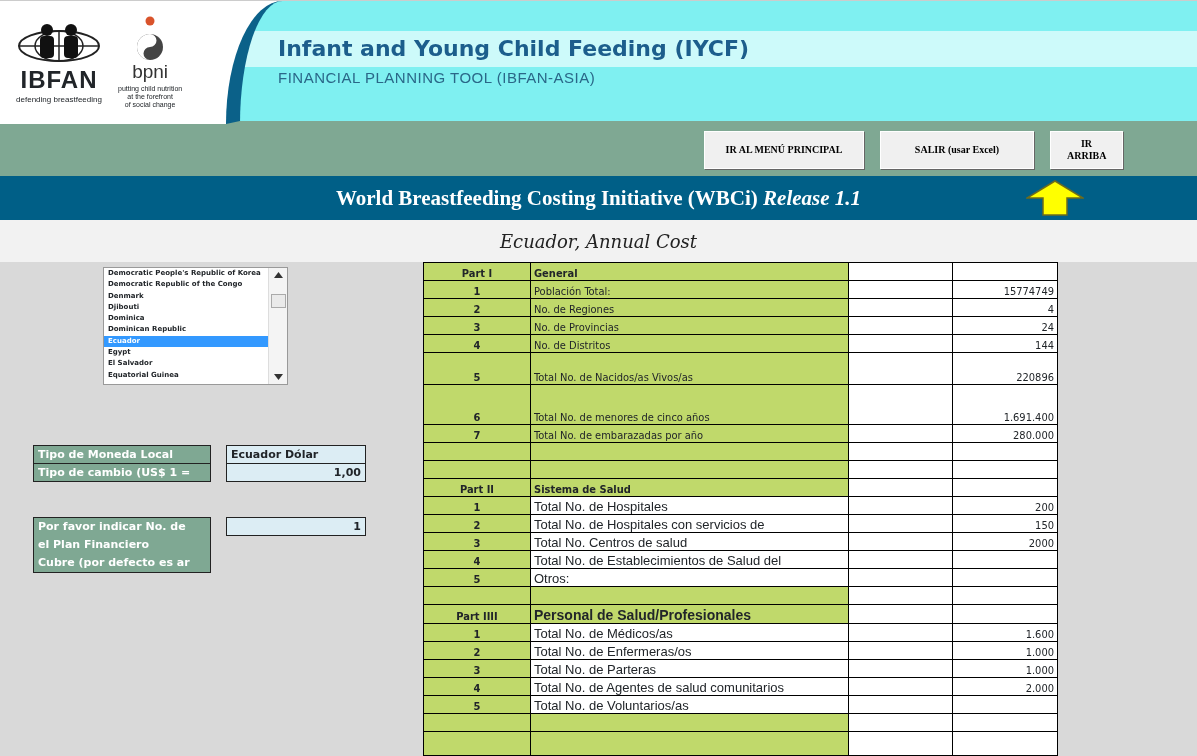  Describe the element at coordinates (598, 198) in the screenshot. I see `banner-title: World Breastfeeding Costing Initiative (WBCi) Release 1.1` at that location.